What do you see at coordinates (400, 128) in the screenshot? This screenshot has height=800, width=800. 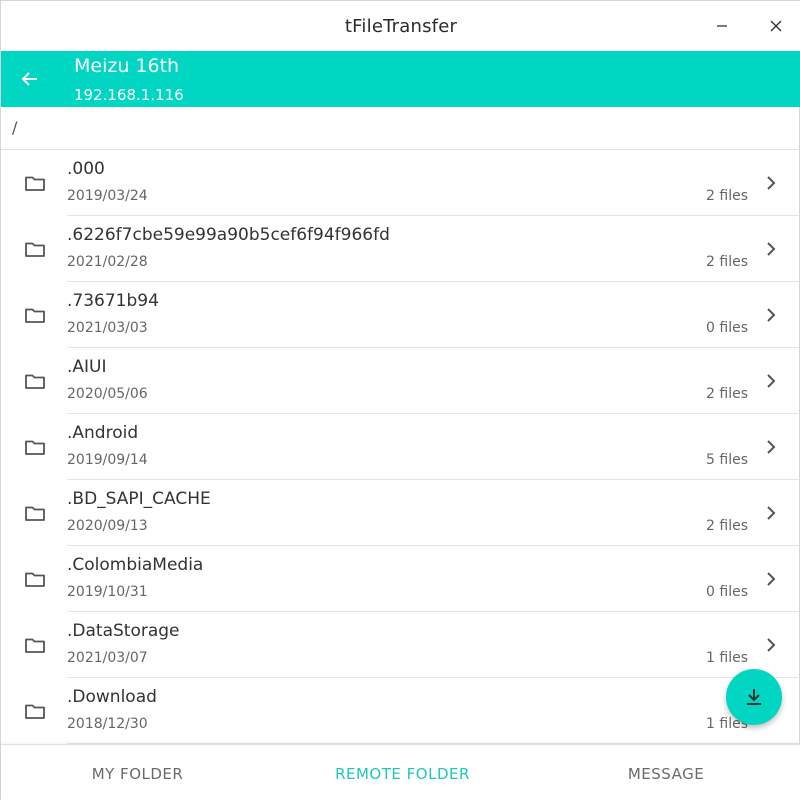 I see `path-bar: /` at bounding box center [400, 128].